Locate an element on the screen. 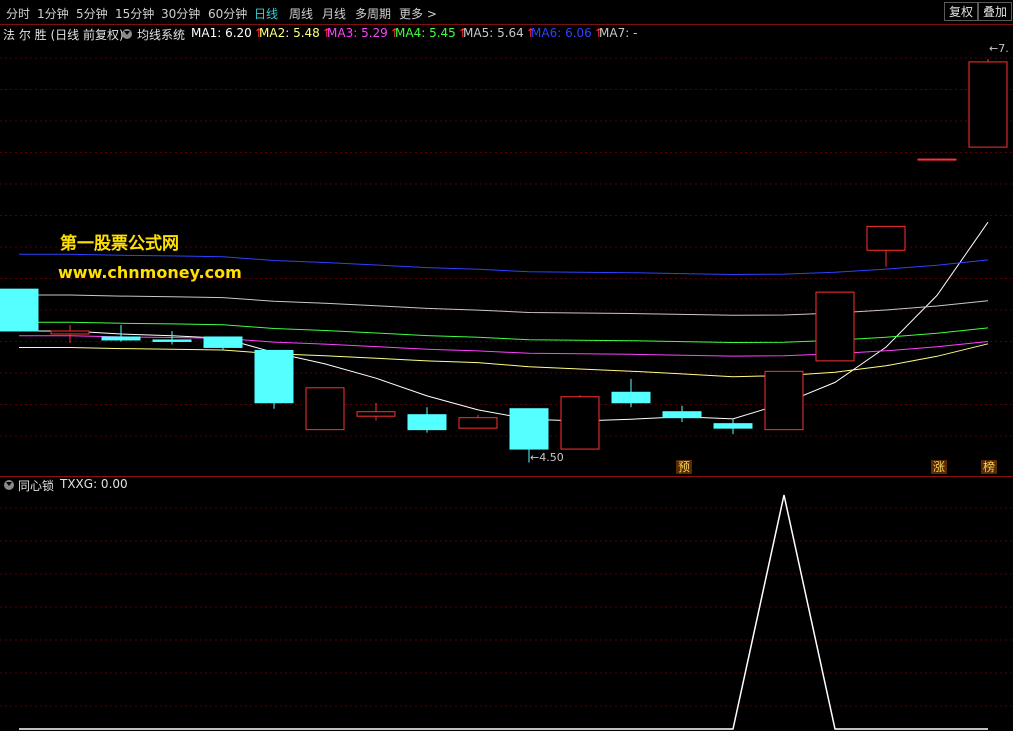 The height and width of the screenshot is (731, 1013). watermark-url: www.chnmoney.com is located at coordinates (150, 272).